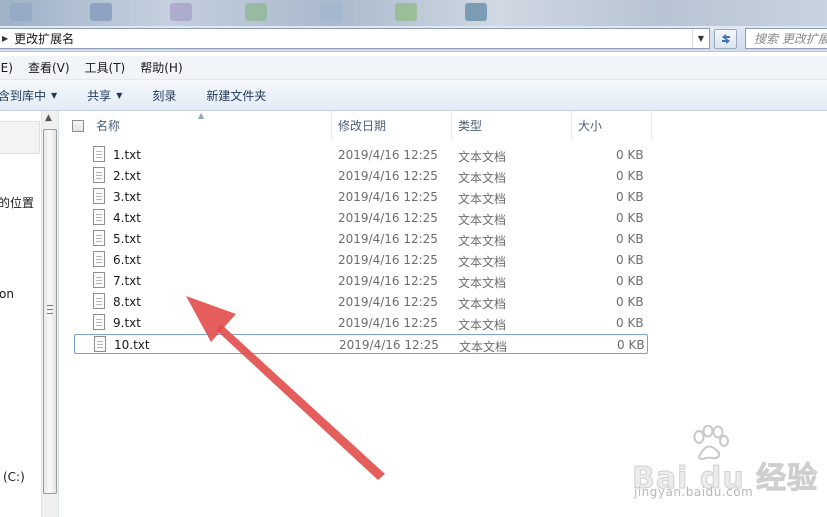  I want to click on column-modified-header: 修改日期, so click(392, 125).